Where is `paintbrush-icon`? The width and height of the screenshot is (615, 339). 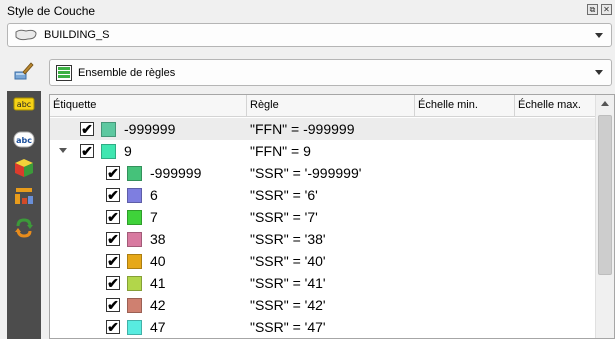
paintbrush-icon is located at coordinates (24, 71).